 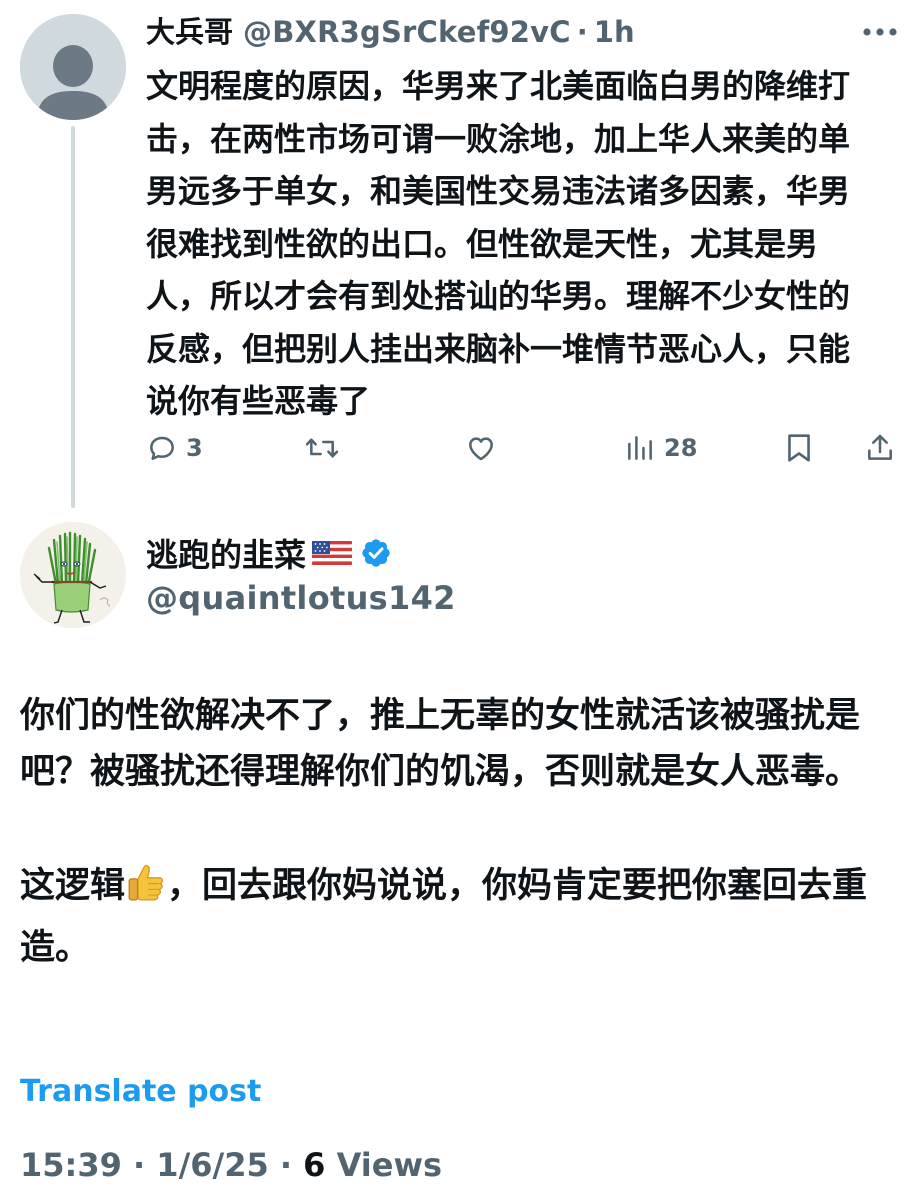 I want to click on bookmark-icon, so click(x=799, y=448).